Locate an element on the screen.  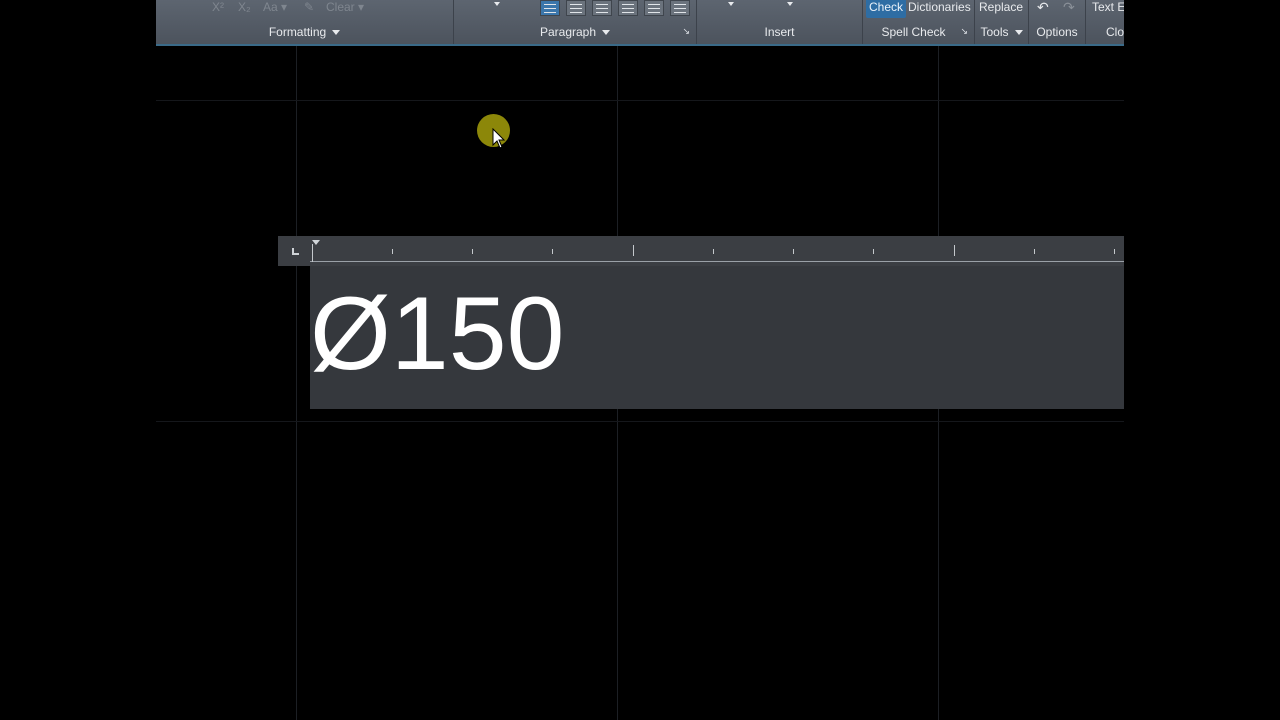
eraser-icon: ✎ is located at coordinates (309, 7).